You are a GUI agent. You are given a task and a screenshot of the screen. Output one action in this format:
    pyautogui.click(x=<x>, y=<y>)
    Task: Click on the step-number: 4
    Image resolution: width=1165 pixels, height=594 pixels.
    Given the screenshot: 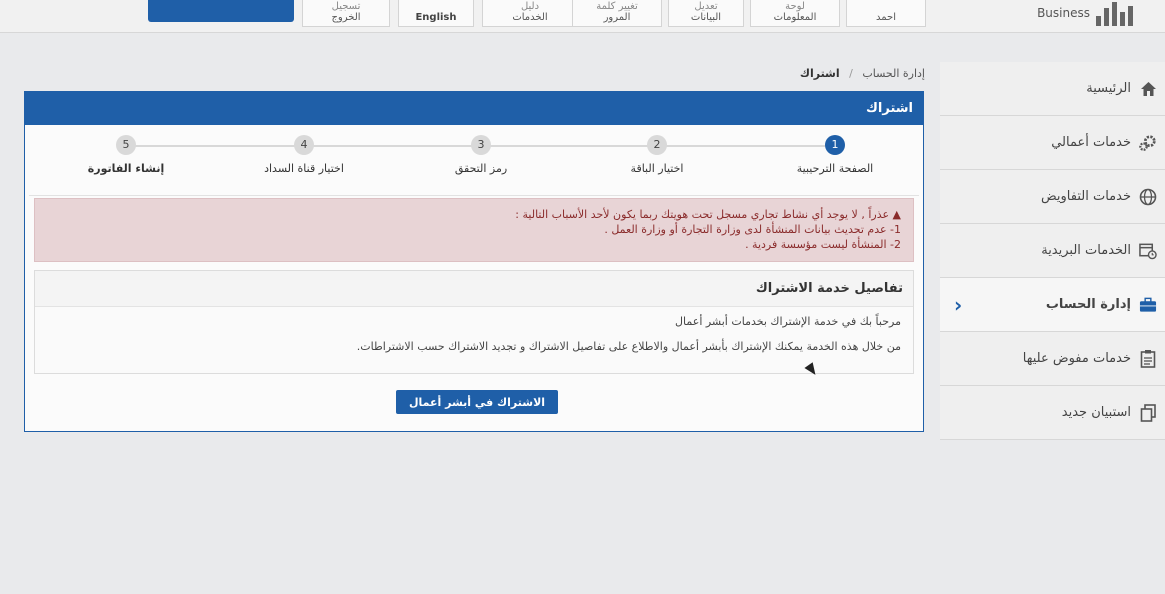 What is the action you would take?
    pyautogui.click(x=304, y=145)
    